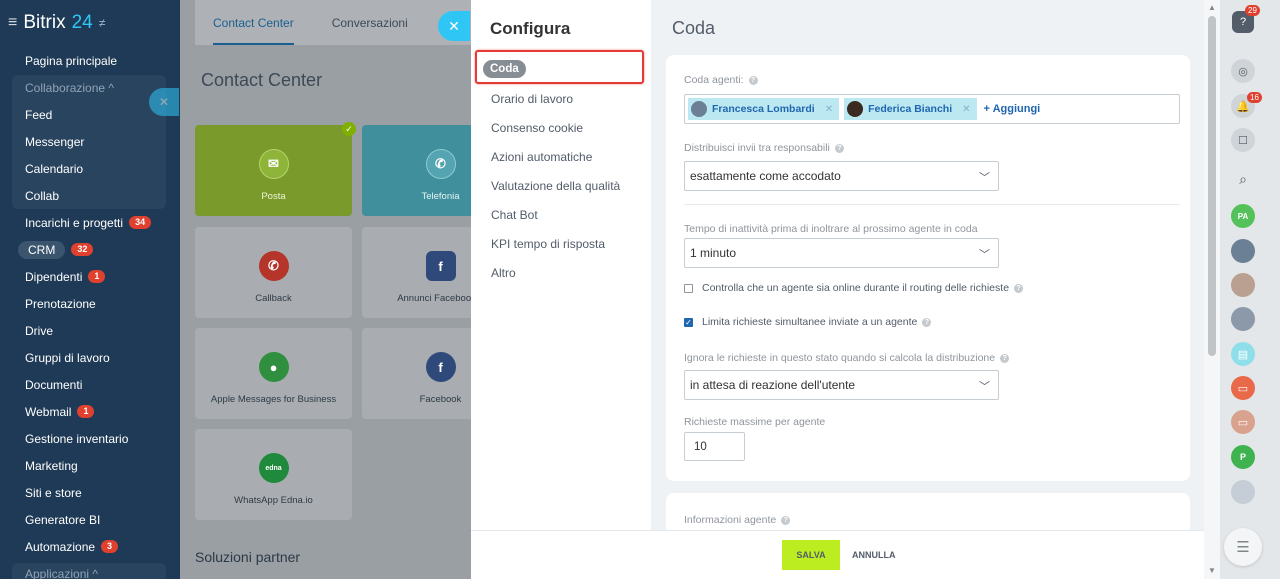  I want to click on crm-badge: 32, so click(82, 249).